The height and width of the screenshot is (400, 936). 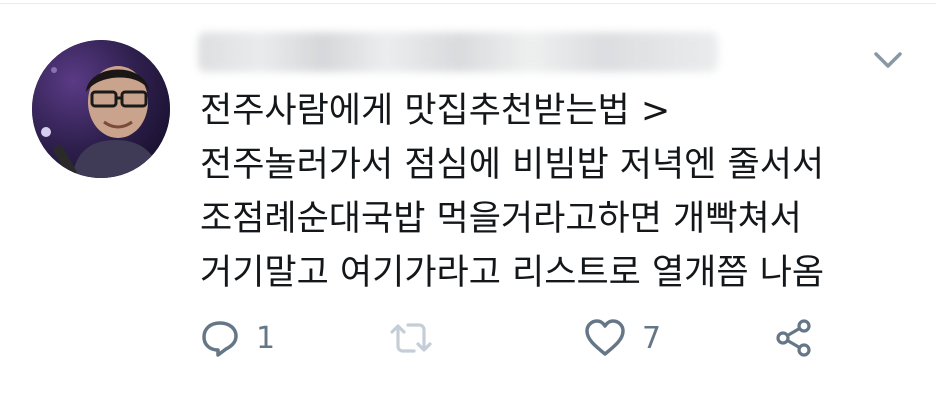 I want to click on retweet-button, so click(x=411, y=338).